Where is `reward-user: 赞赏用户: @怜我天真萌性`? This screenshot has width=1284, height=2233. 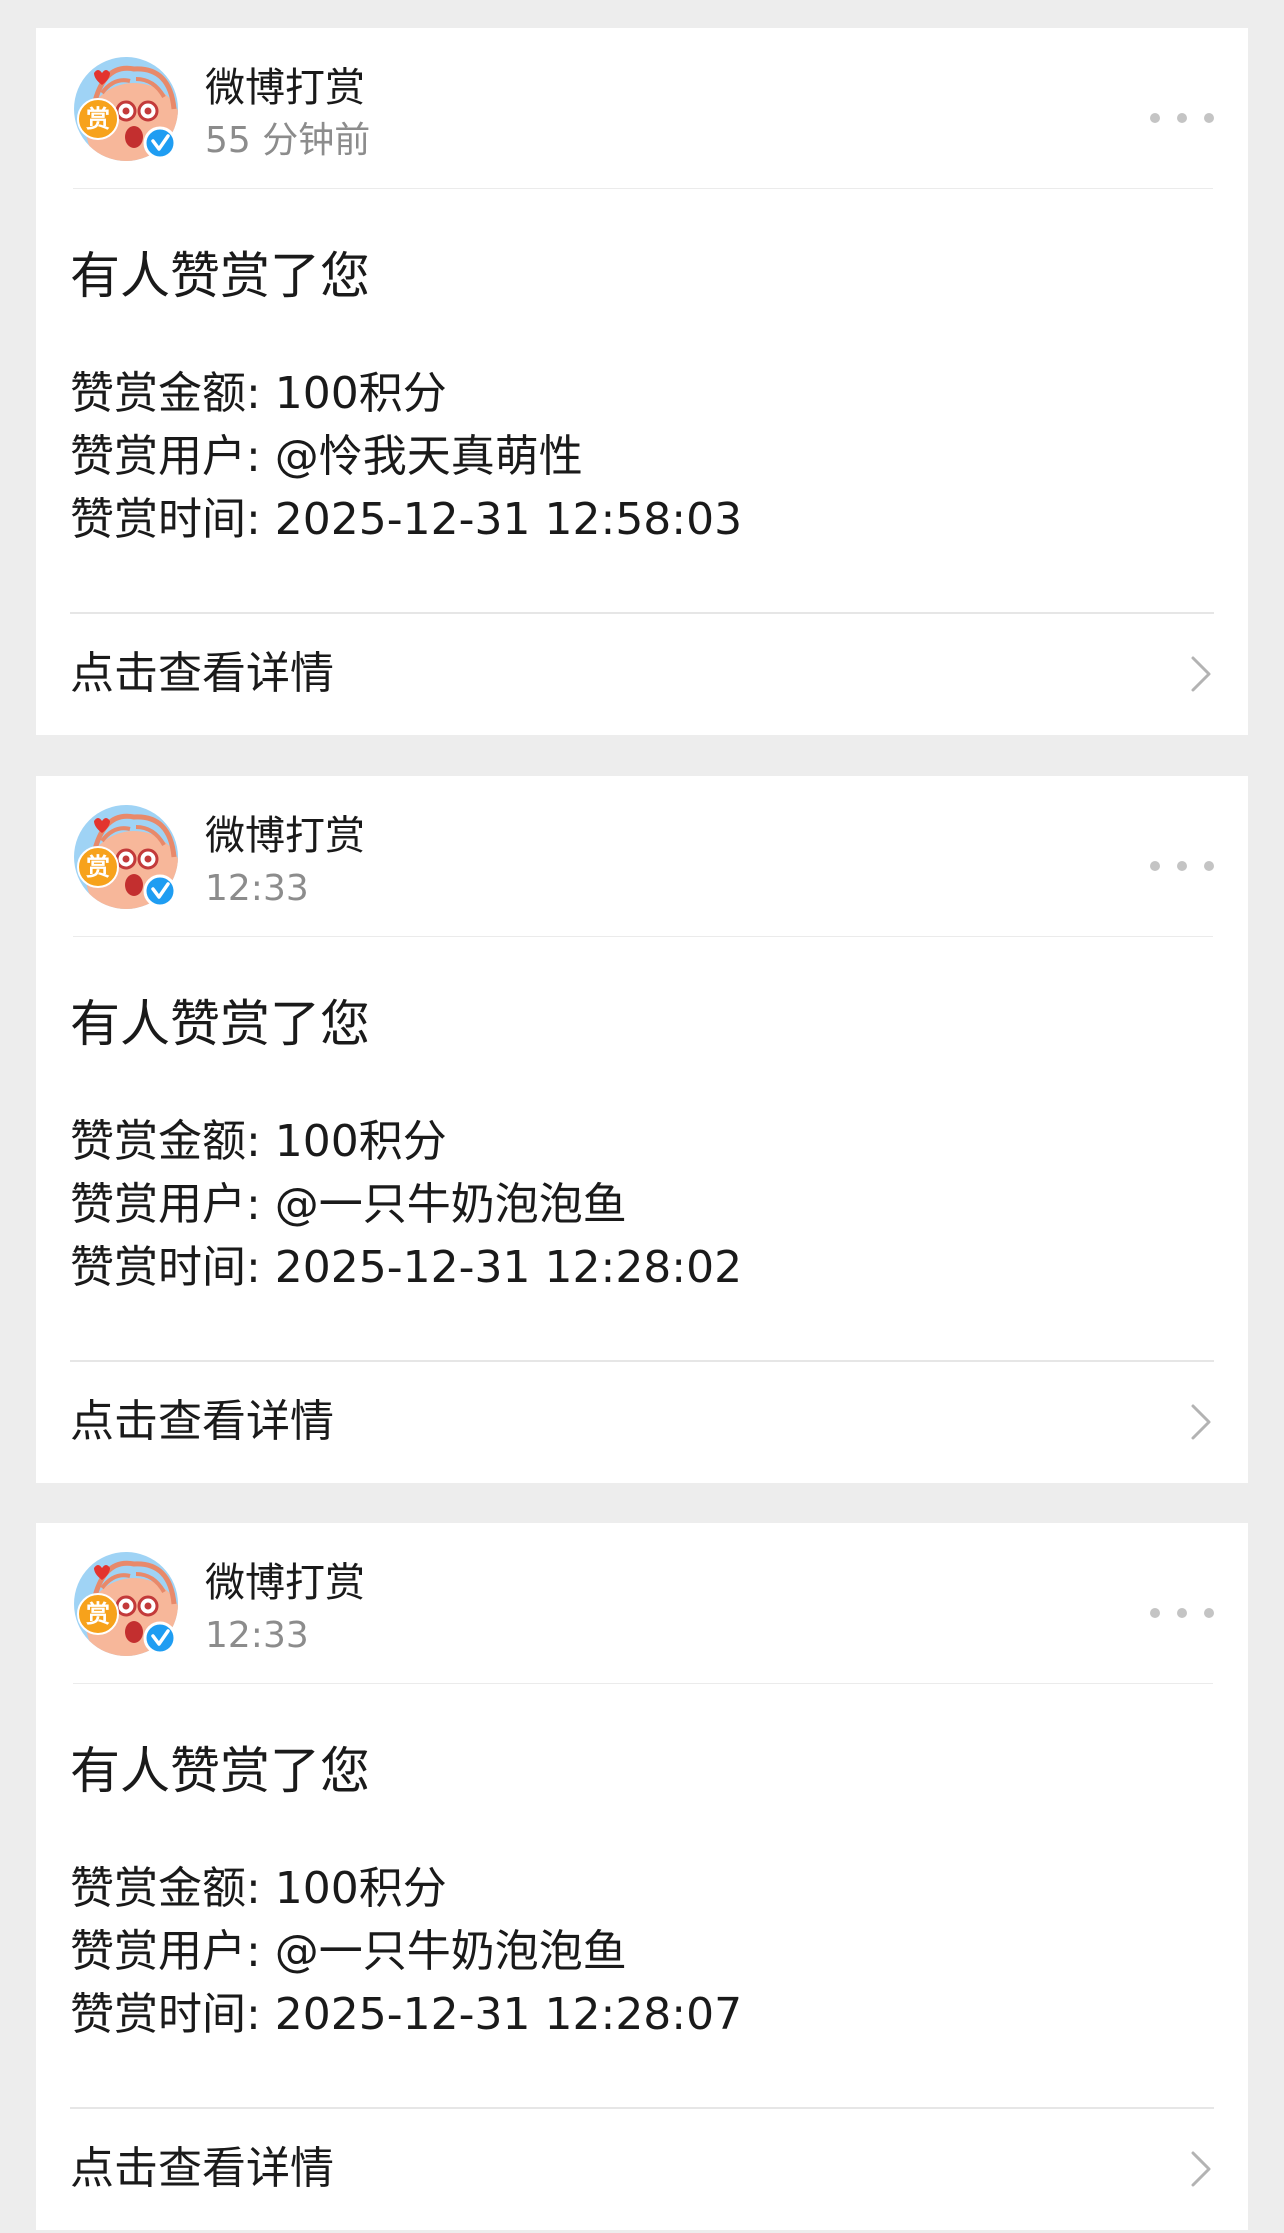
reward-user: 赞赏用户: @怜我天真萌性 is located at coordinates (326, 456).